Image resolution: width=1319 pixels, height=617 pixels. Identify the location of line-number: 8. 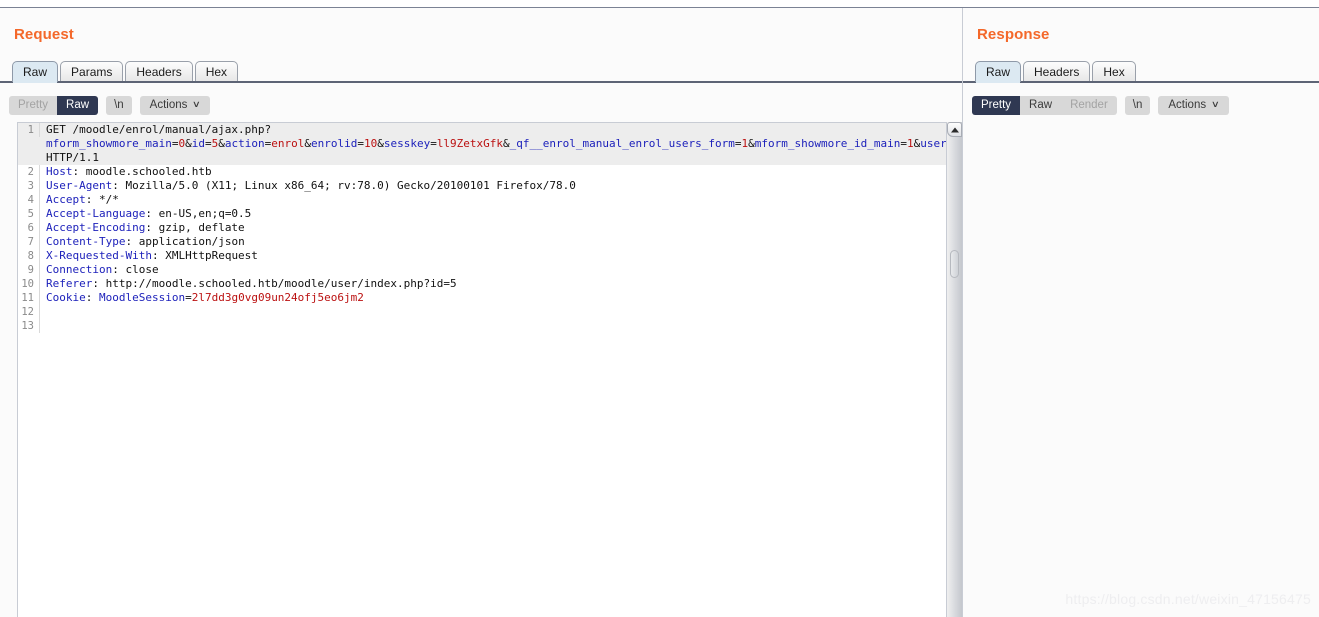
(29, 256).